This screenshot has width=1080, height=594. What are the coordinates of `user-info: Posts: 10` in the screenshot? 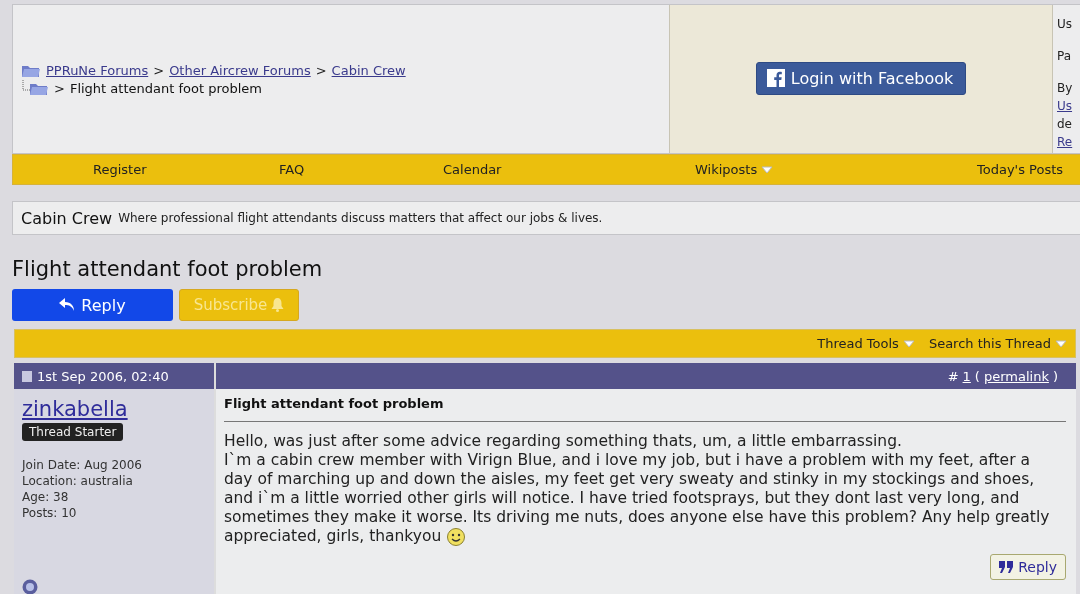 It's located at (50, 513).